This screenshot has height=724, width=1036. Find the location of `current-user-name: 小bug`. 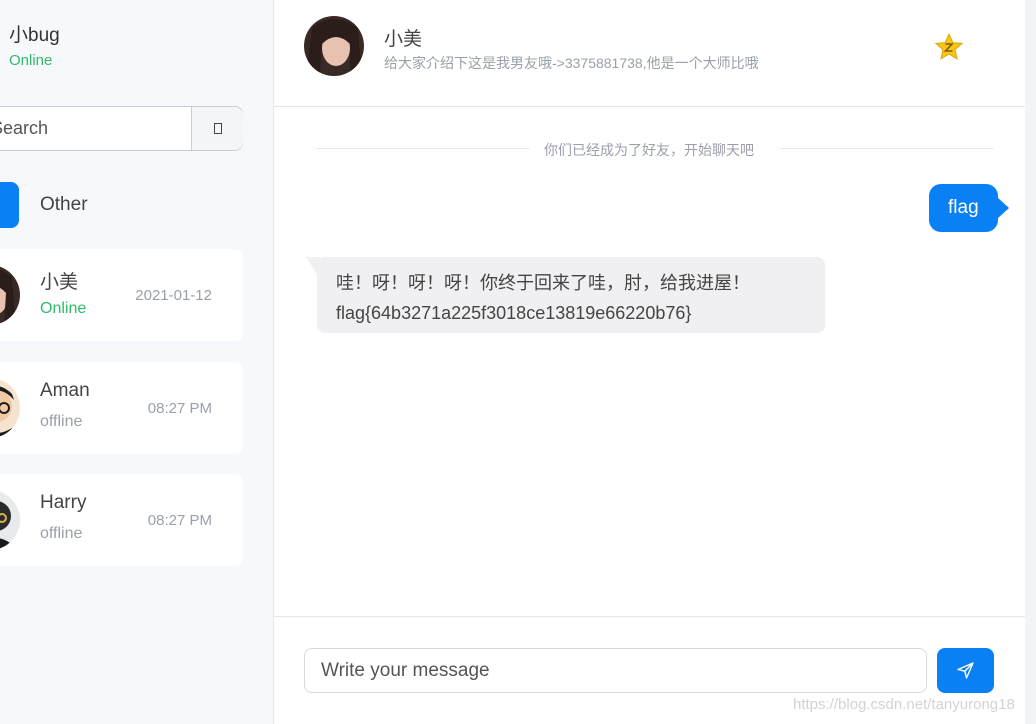

current-user-name: 小bug is located at coordinates (34, 35).